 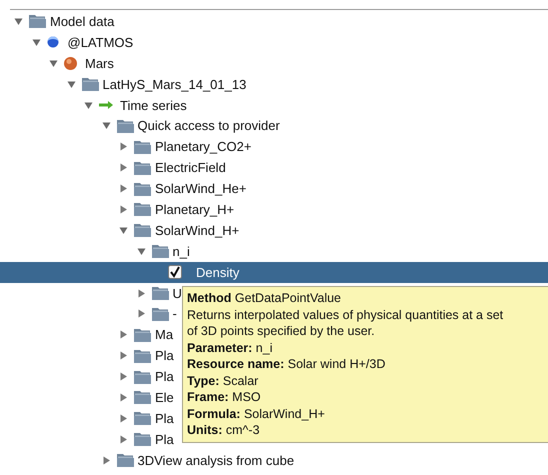 I want to click on tree-item-label: LatHyS_Mars_14_01_13, so click(x=174, y=84).